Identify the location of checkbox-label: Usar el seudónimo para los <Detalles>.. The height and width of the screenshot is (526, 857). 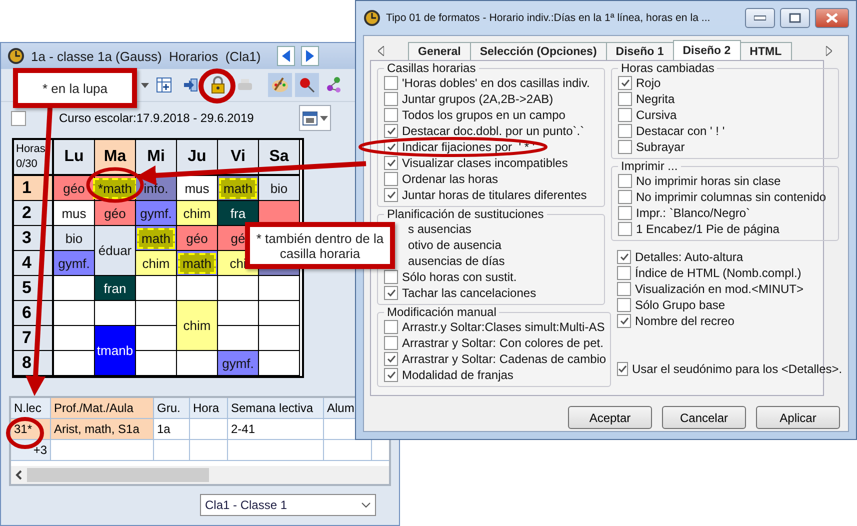
(737, 369).